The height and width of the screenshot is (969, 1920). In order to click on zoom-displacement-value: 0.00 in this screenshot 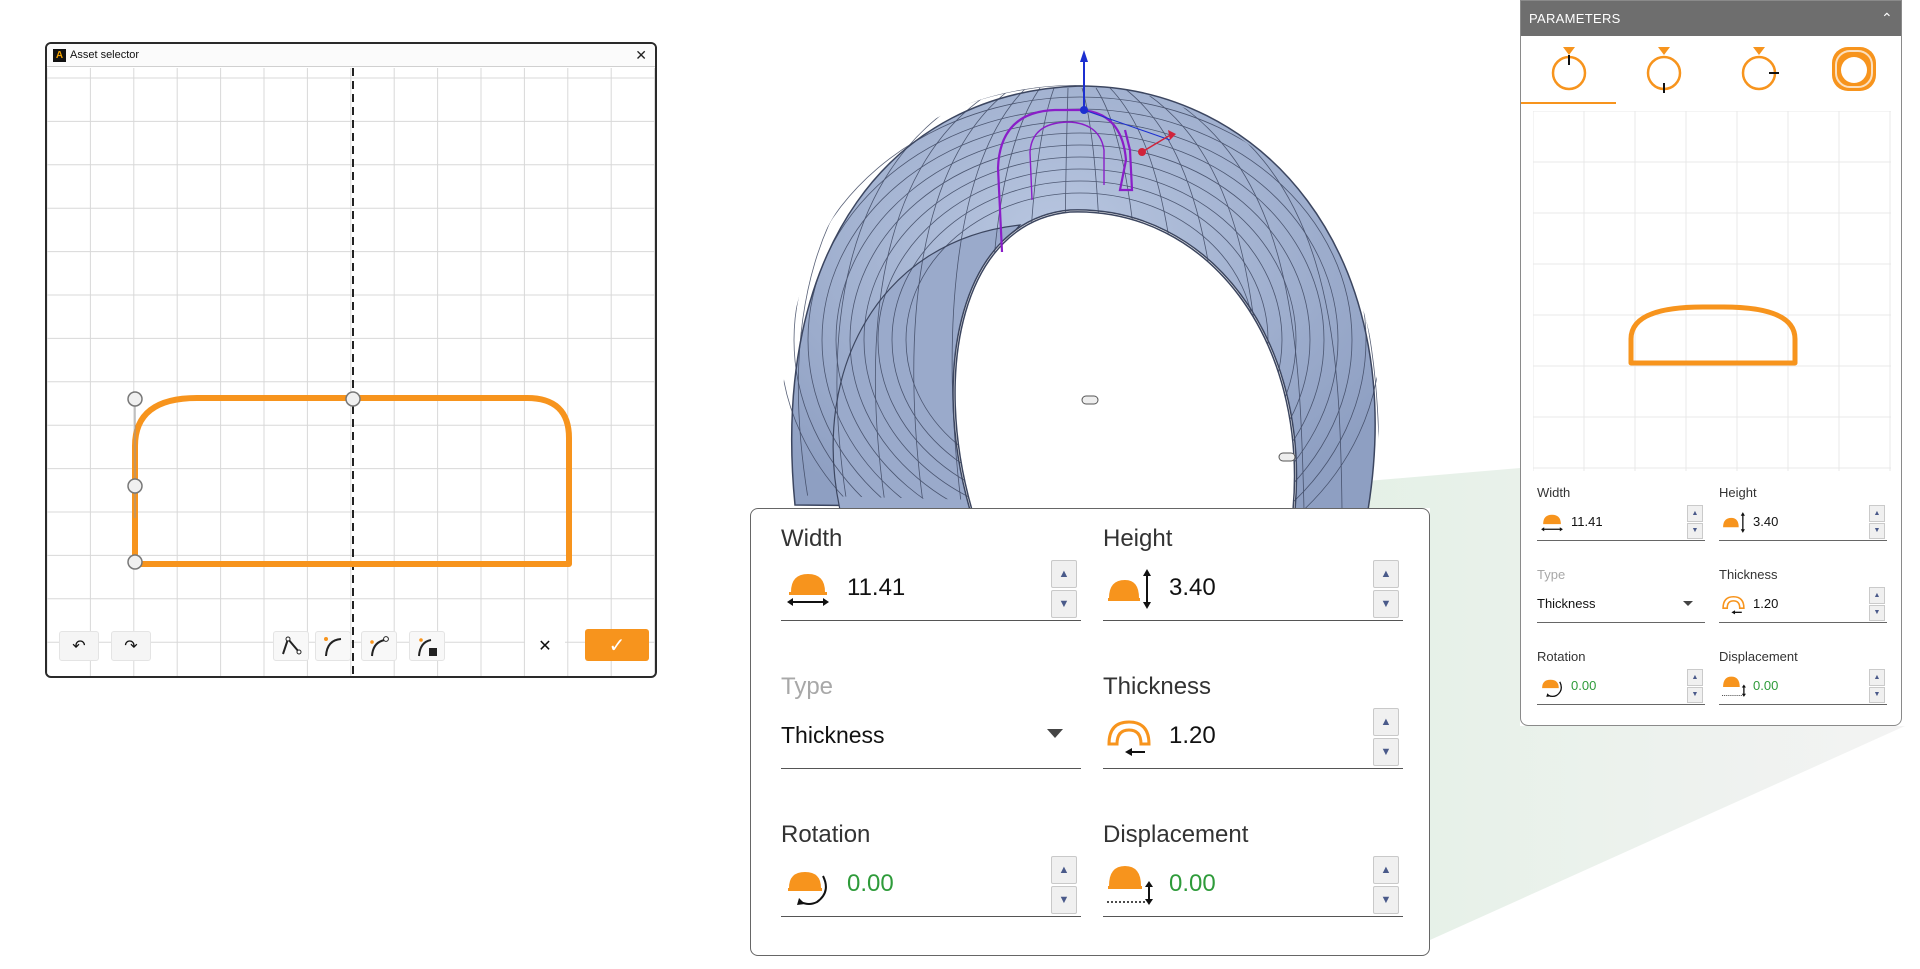, I will do `click(1192, 883)`.